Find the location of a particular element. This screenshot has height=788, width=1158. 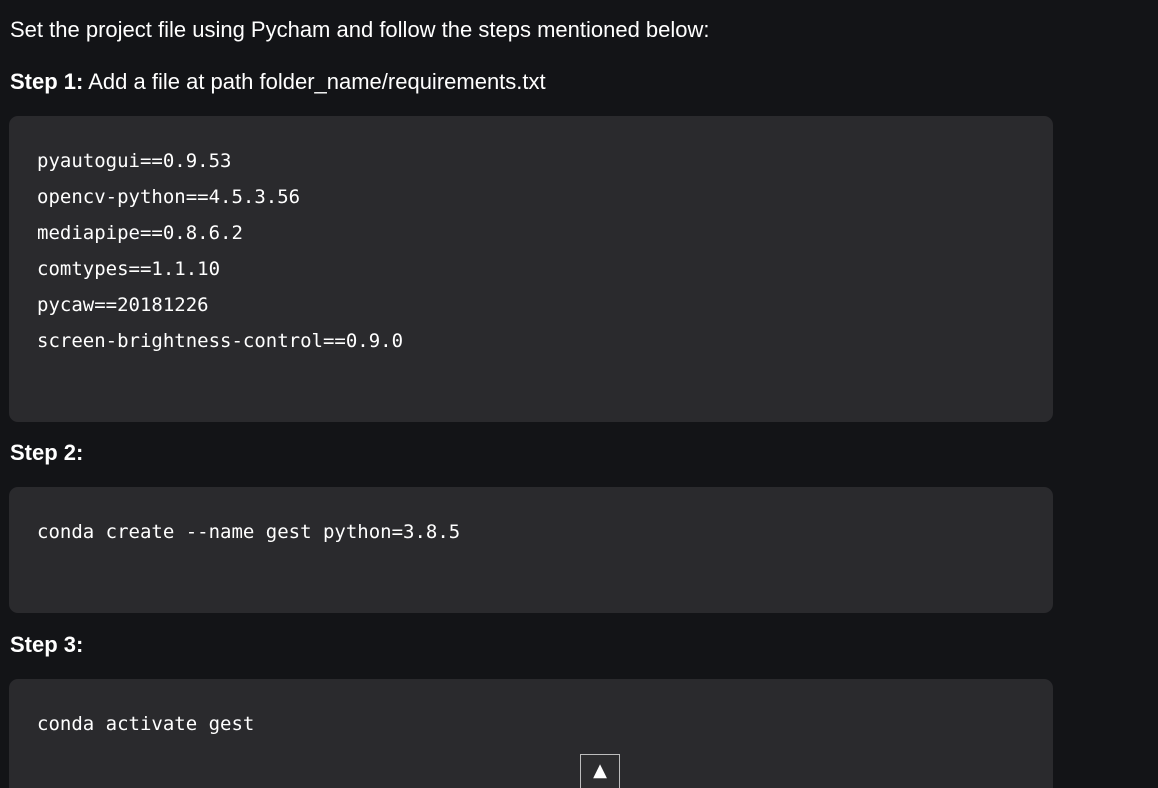

step-2-heading: Step 2: is located at coordinates (46, 453).